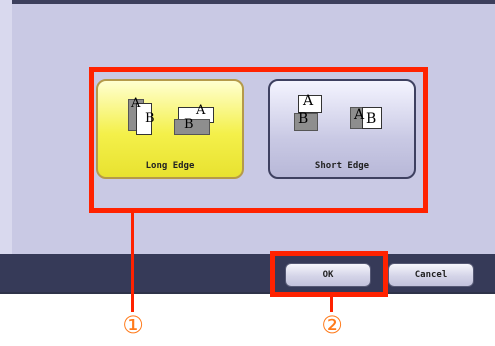 The height and width of the screenshot is (346, 495). Describe the element at coordinates (329, 274) in the screenshot. I see `ok-highlight-box` at that location.